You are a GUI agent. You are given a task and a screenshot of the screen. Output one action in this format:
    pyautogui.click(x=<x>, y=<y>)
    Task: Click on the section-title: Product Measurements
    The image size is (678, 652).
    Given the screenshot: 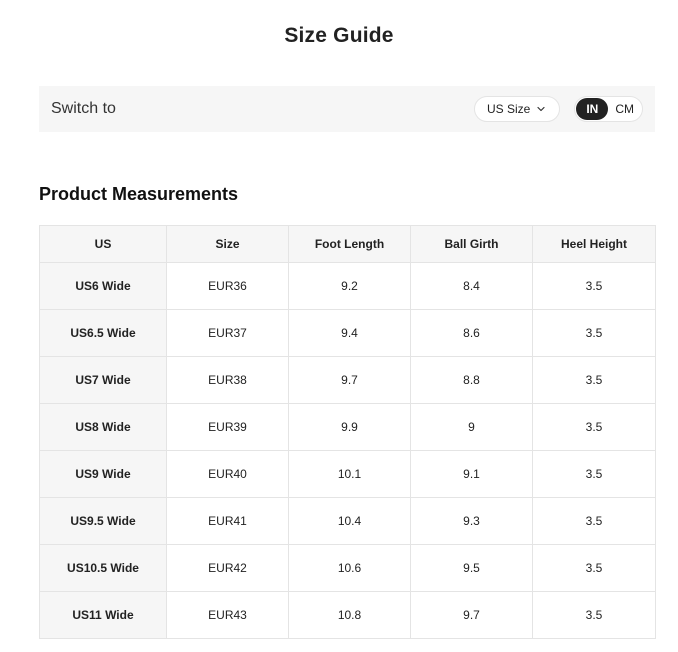 What is the action you would take?
    pyautogui.click(x=139, y=194)
    